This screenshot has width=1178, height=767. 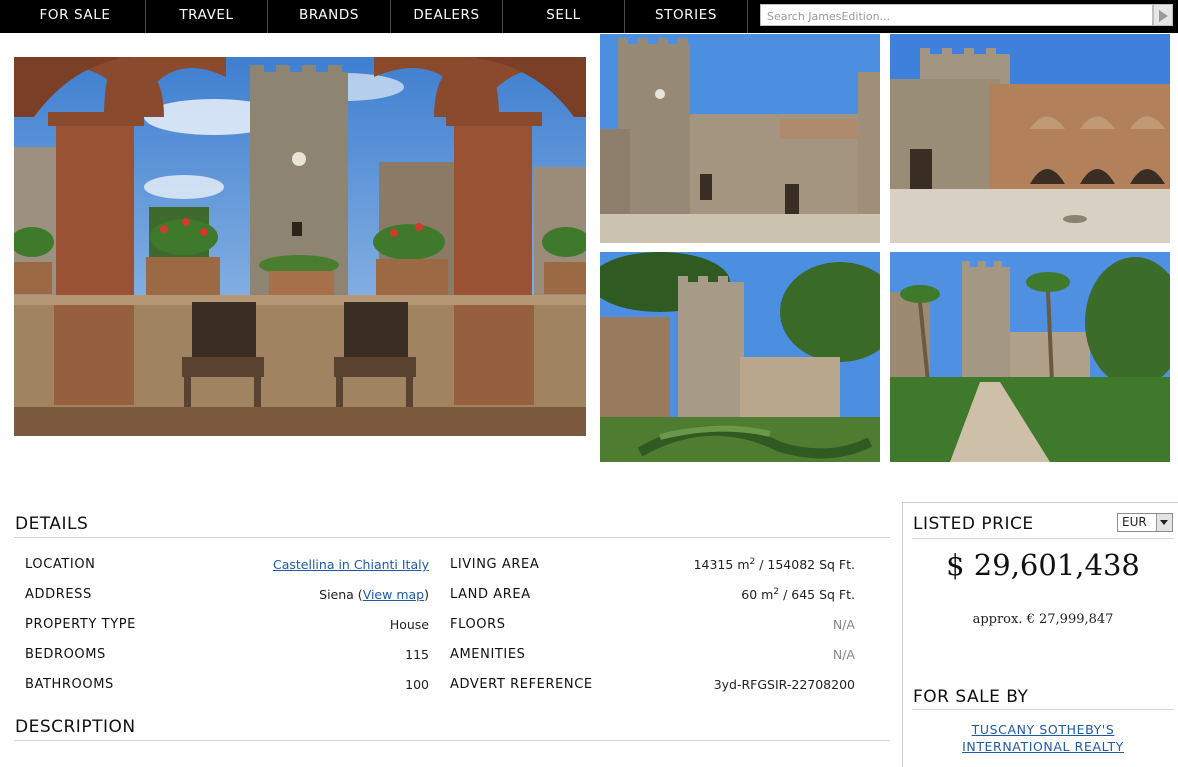 What do you see at coordinates (488, 654) in the screenshot?
I see `amenities-label: AMENITIES` at bounding box center [488, 654].